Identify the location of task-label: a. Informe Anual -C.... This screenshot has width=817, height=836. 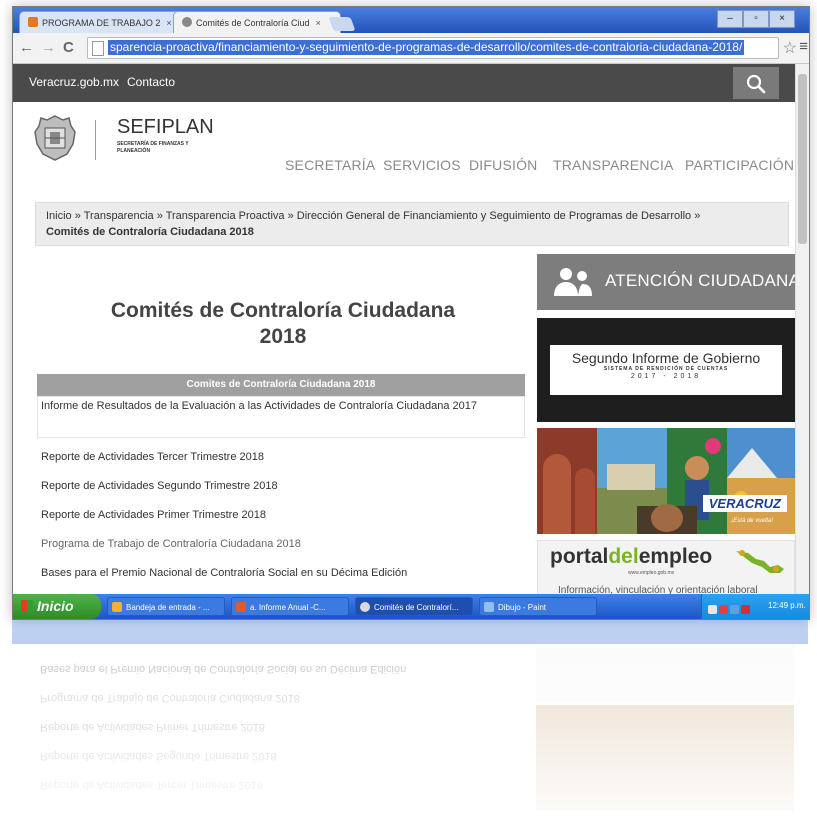
(288, 607).